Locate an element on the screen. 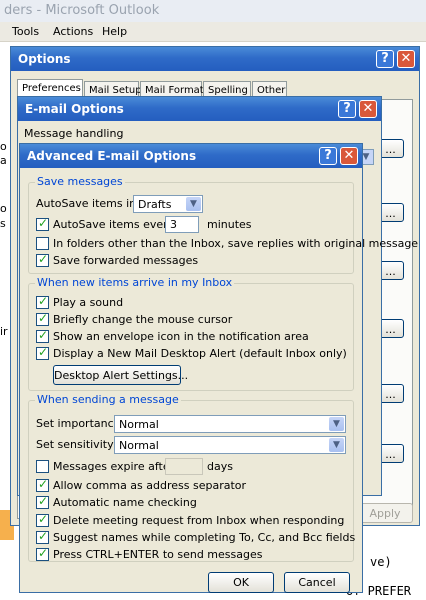  envelope-icon-checkbox is located at coordinates (42, 335).